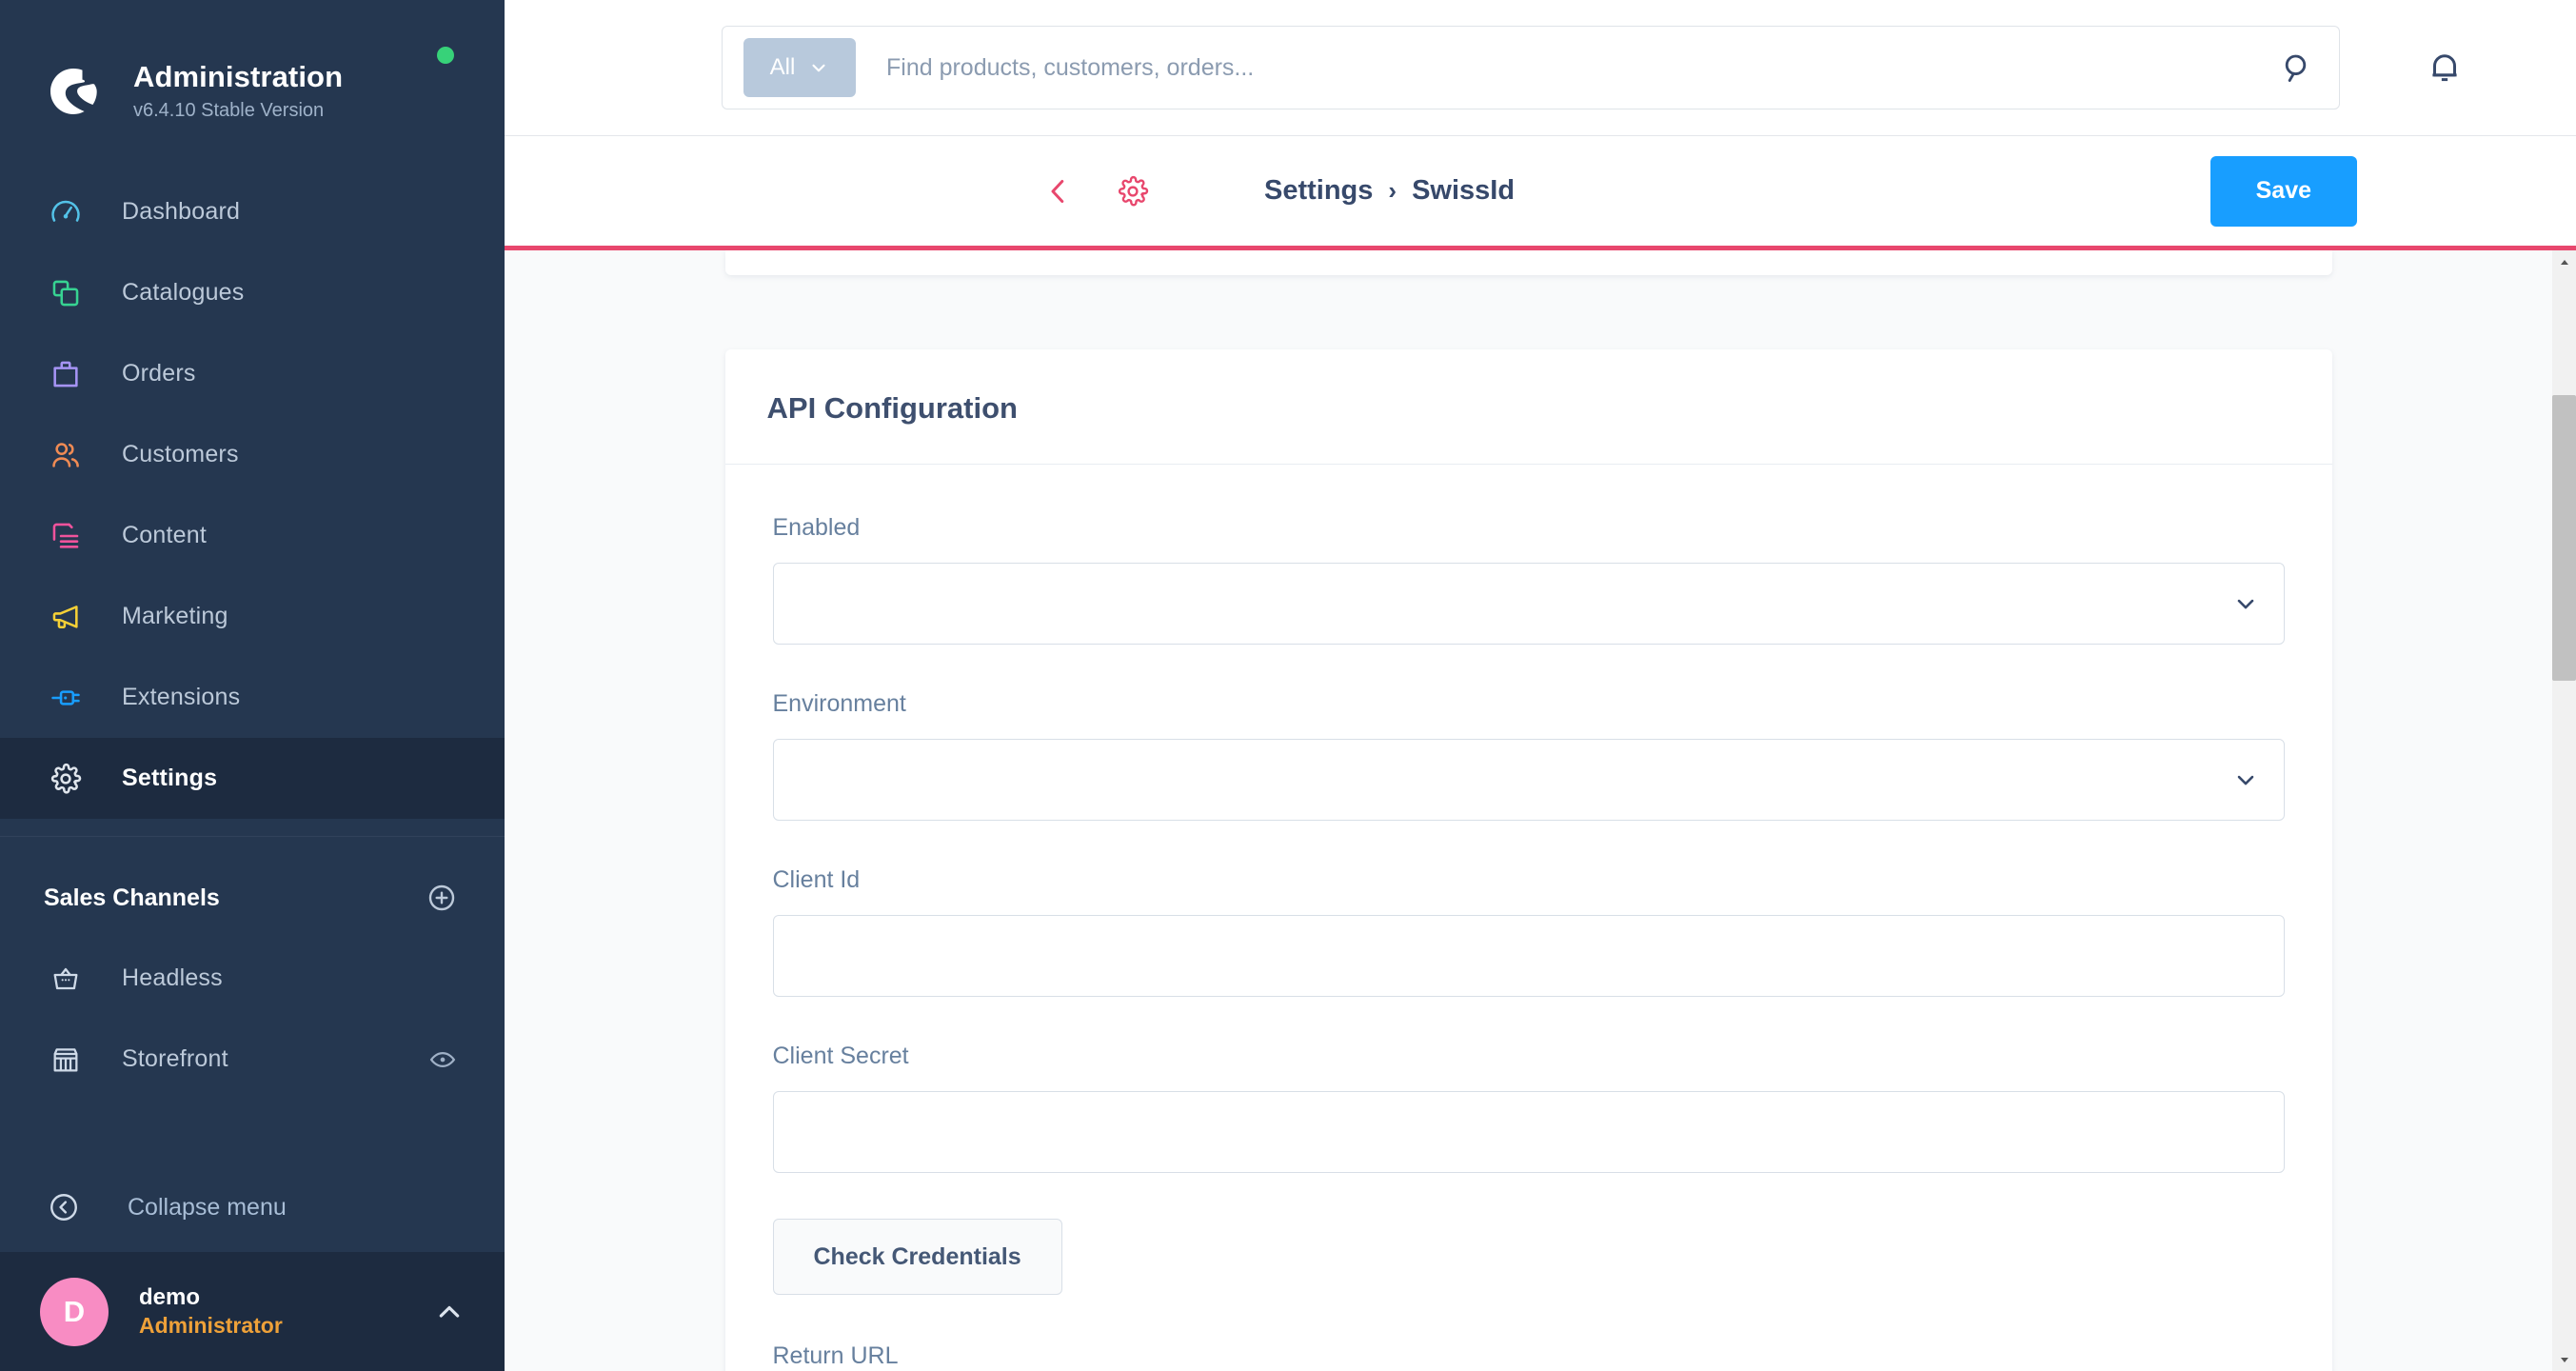  Describe the element at coordinates (66, 617) in the screenshot. I see `megaphone-icon` at that location.